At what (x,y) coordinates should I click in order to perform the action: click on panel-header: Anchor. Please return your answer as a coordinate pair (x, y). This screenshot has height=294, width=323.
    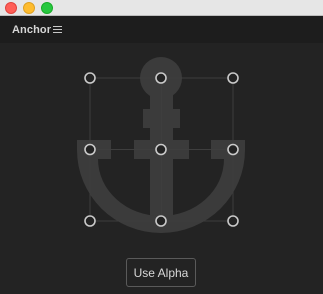
    Looking at the image, I should click on (161, 29).